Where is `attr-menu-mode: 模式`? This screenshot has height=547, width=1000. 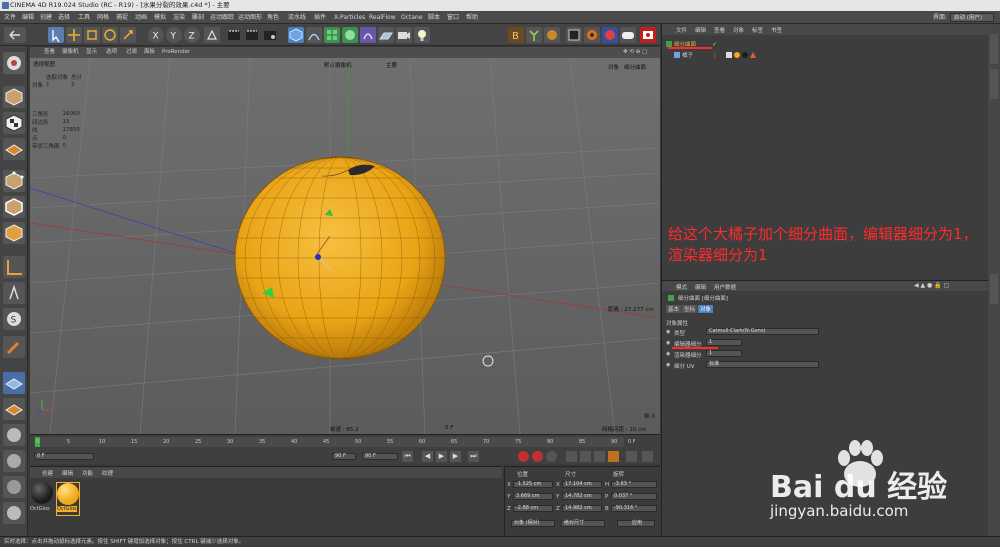 attr-menu-mode: 模式 is located at coordinates (681, 287).